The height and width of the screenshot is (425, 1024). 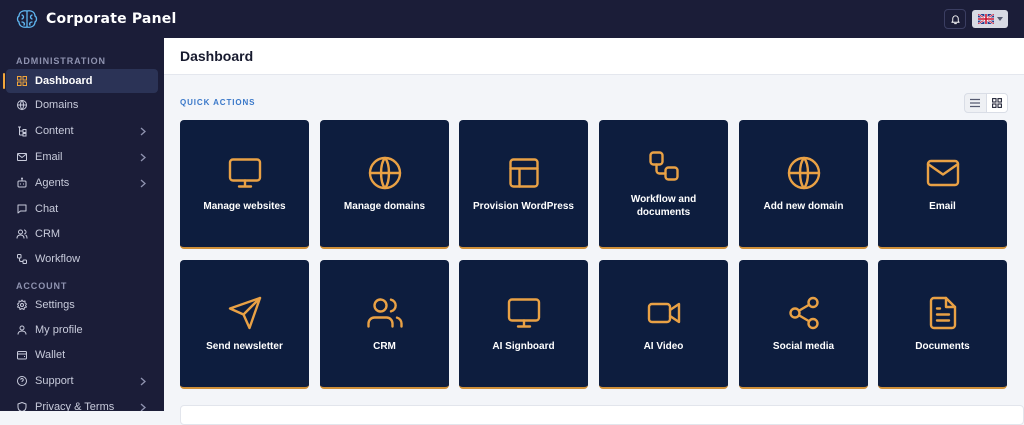 I want to click on grid-view-icon, so click(x=996, y=103).